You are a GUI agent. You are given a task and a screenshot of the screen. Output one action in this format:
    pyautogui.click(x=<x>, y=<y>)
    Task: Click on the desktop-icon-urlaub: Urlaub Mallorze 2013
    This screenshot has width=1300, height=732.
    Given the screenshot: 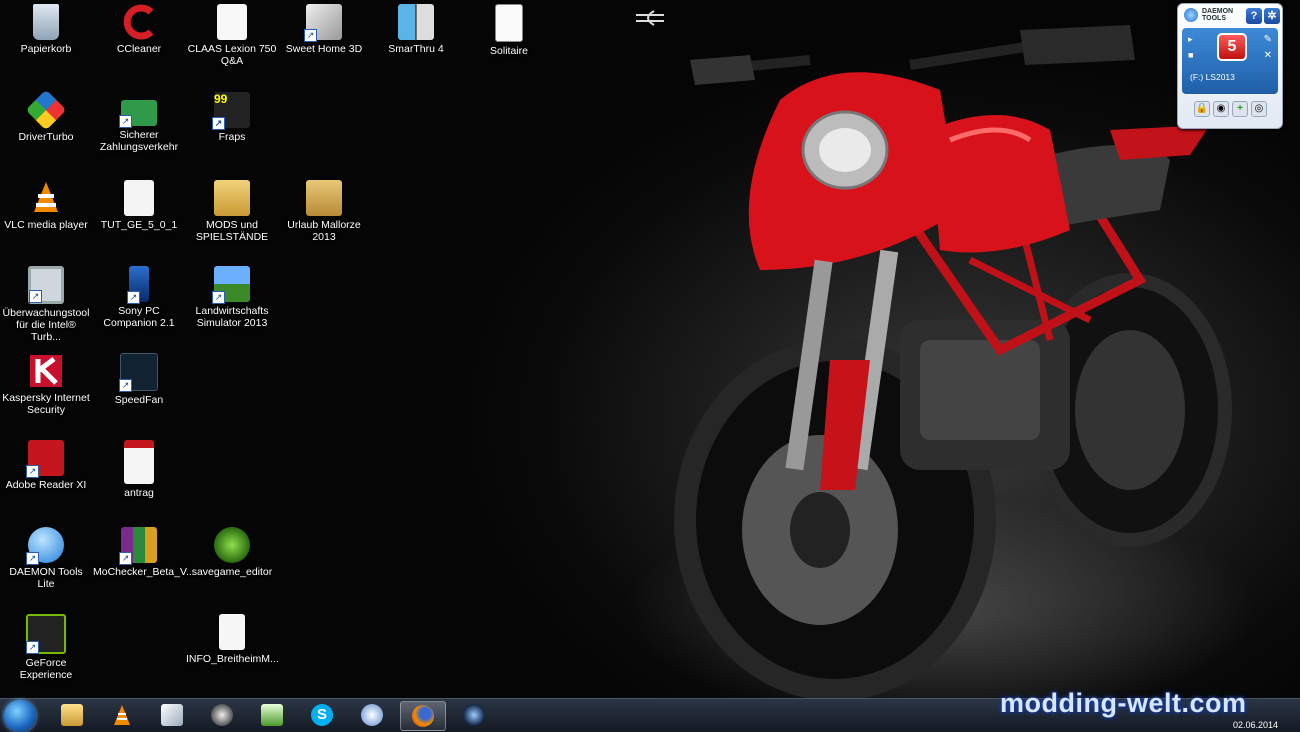 What is the action you would take?
    pyautogui.click(x=324, y=211)
    